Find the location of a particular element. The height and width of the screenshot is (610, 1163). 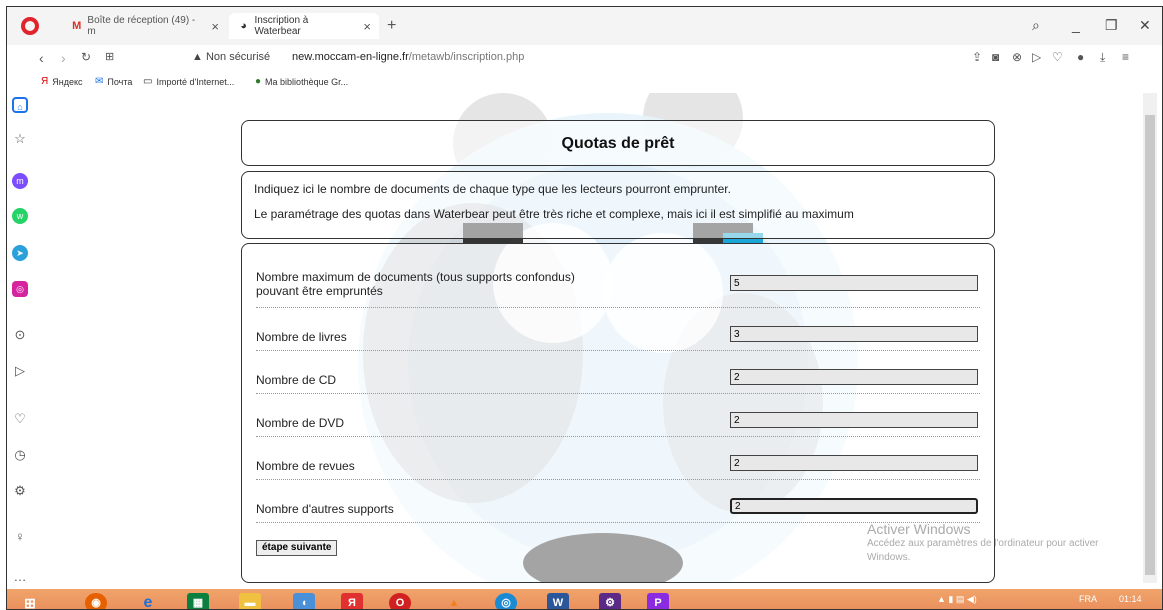

back-icon: ‹ is located at coordinates (41, 58).